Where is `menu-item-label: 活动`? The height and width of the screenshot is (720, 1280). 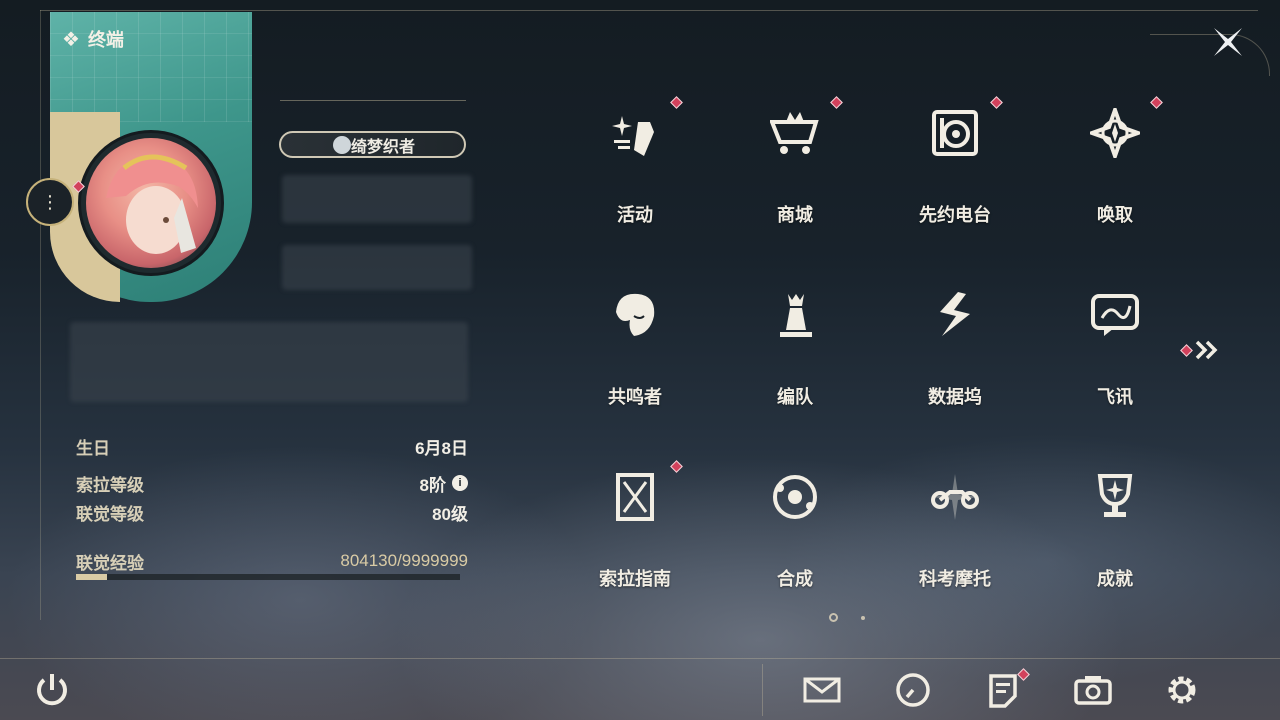 menu-item-label: 活动 is located at coordinates (635, 215).